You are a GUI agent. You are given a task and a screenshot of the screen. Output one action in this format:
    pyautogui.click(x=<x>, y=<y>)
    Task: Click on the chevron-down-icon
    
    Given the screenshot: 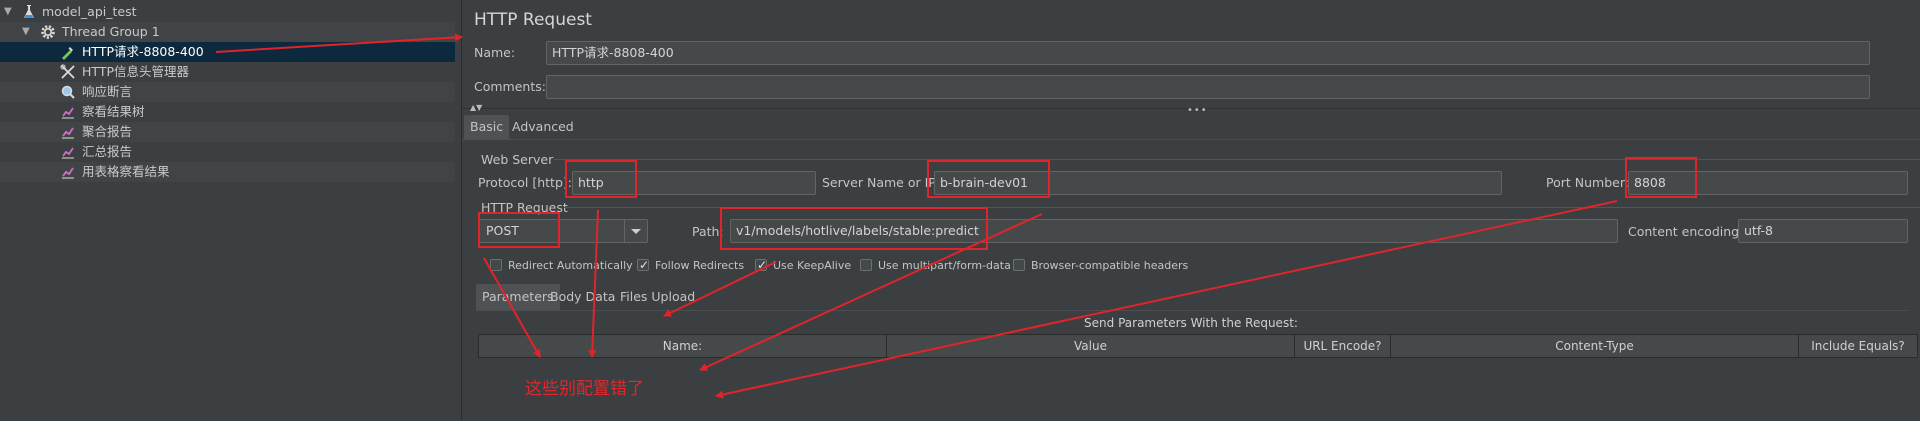 What is the action you would take?
    pyautogui.click(x=635, y=231)
    